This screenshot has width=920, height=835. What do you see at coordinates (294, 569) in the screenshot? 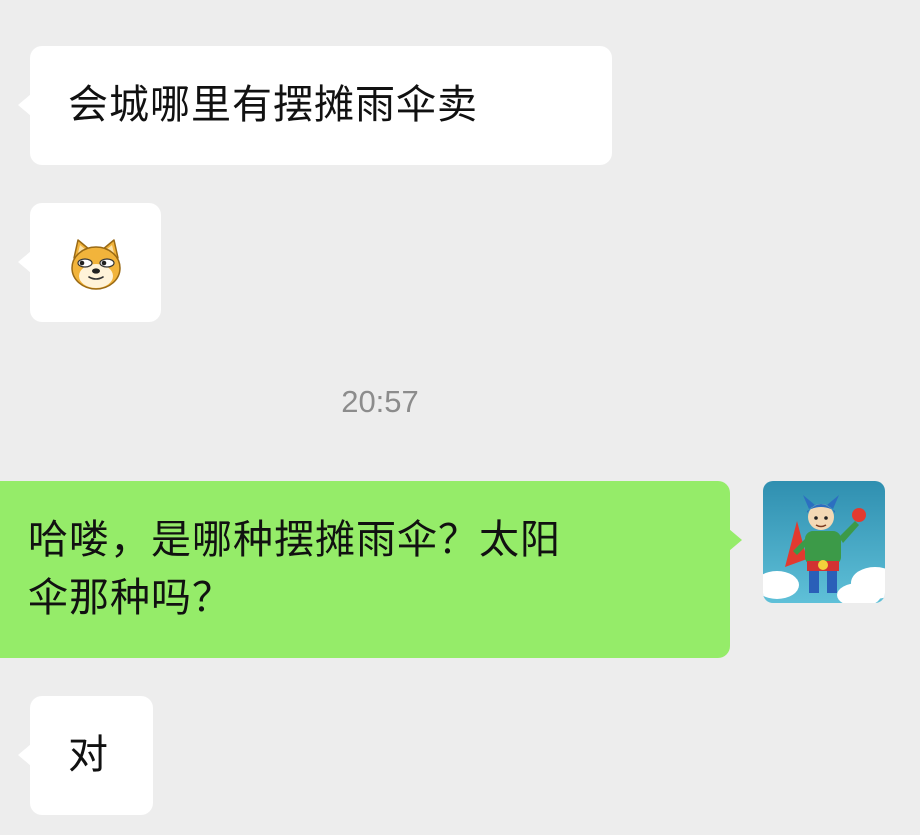
I see `message-text: 哈喽，是哪种摆摊雨伞？太阳 伞那种吗？` at bounding box center [294, 569].